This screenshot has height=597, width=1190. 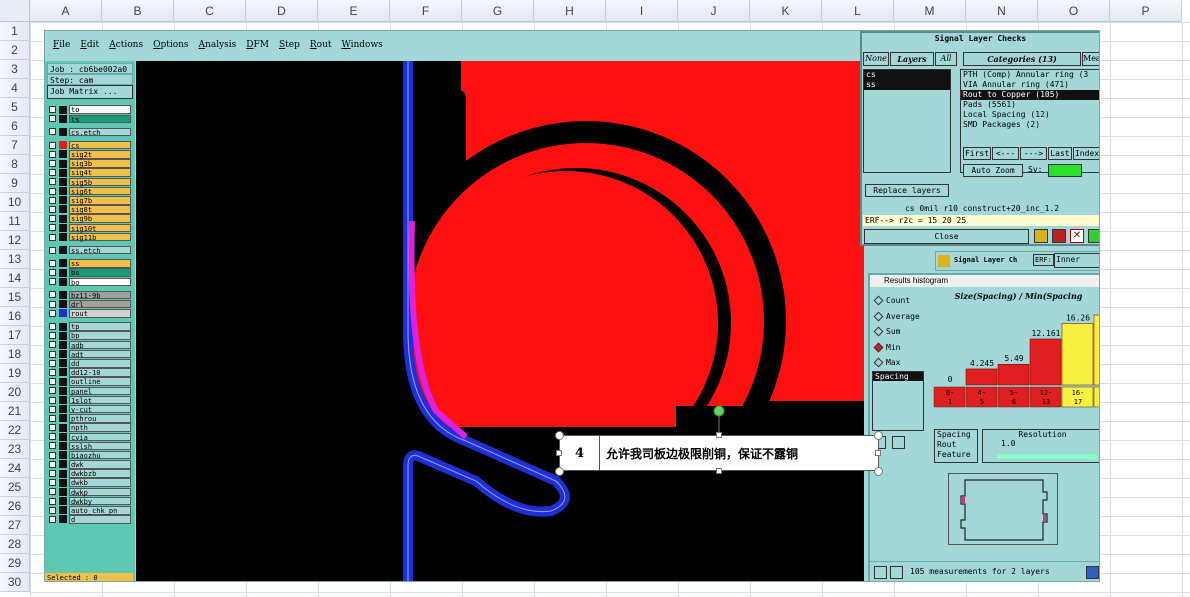 What do you see at coordinates (901, 301) in the screenshot?
I see `mode-radio: Count` at bounding box center [901, 301].